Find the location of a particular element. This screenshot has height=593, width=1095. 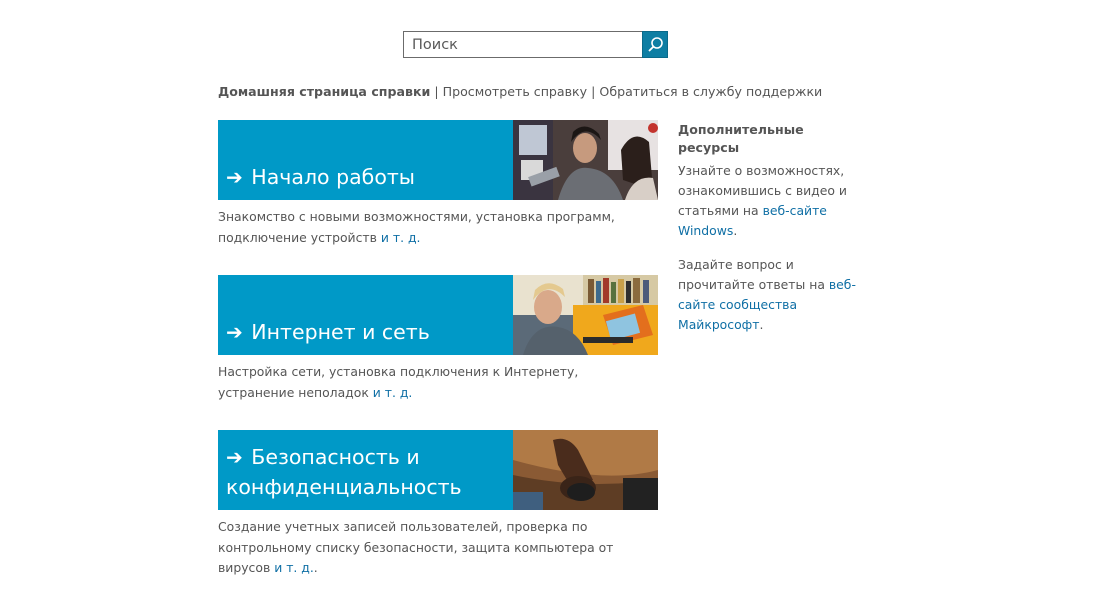

nav-browse-help-link: Просмотреть справку is located at coordinates (515, 91).